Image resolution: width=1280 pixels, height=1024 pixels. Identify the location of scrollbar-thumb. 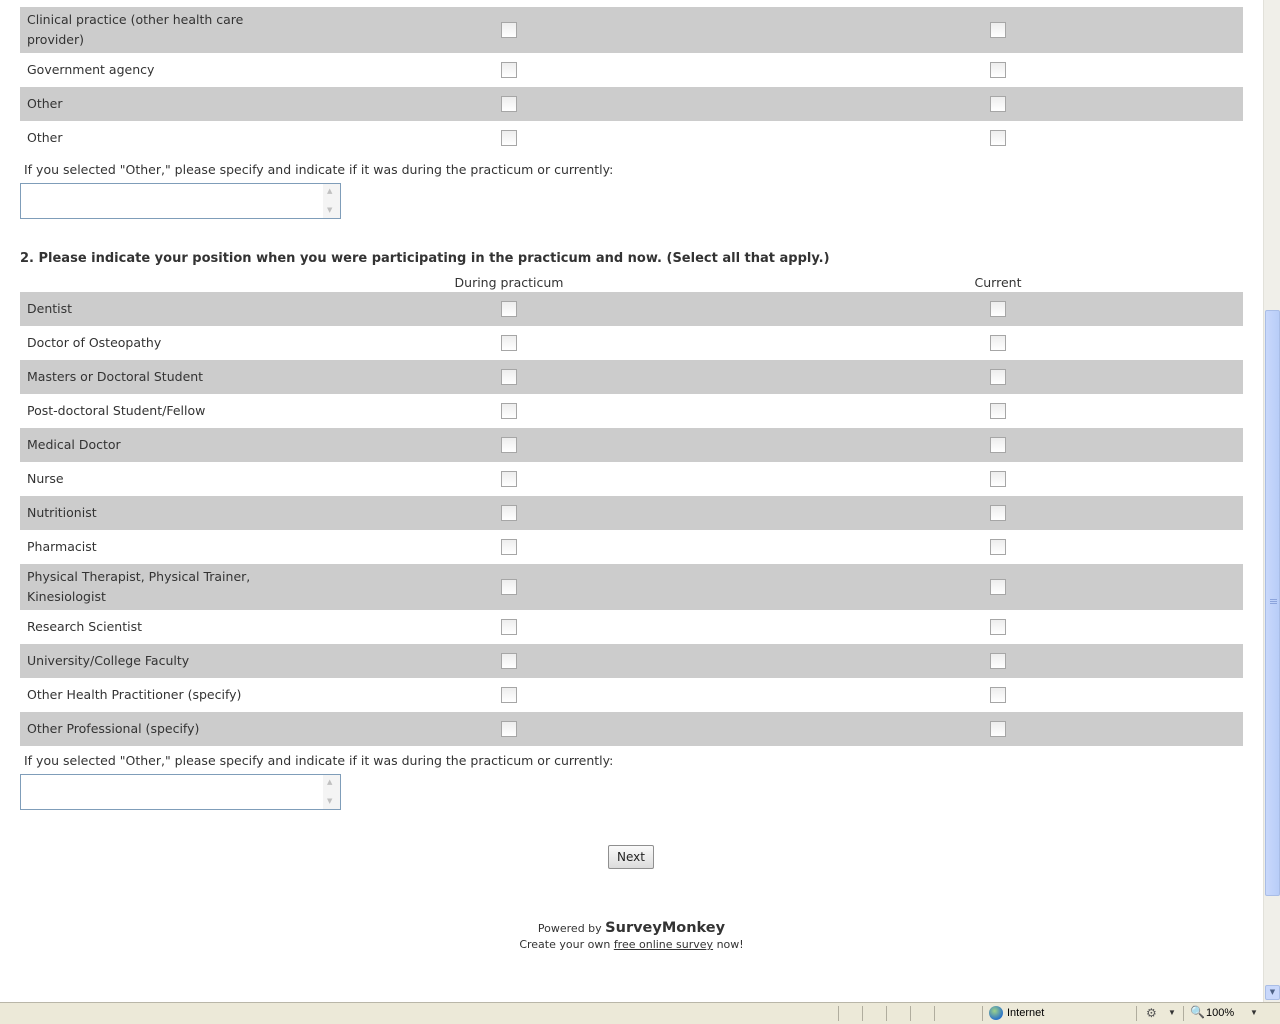
(1272, 603).